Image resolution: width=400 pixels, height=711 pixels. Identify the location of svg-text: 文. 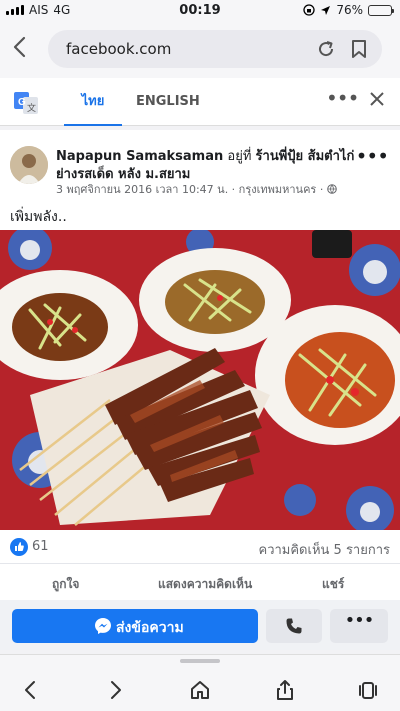
(31, 107).